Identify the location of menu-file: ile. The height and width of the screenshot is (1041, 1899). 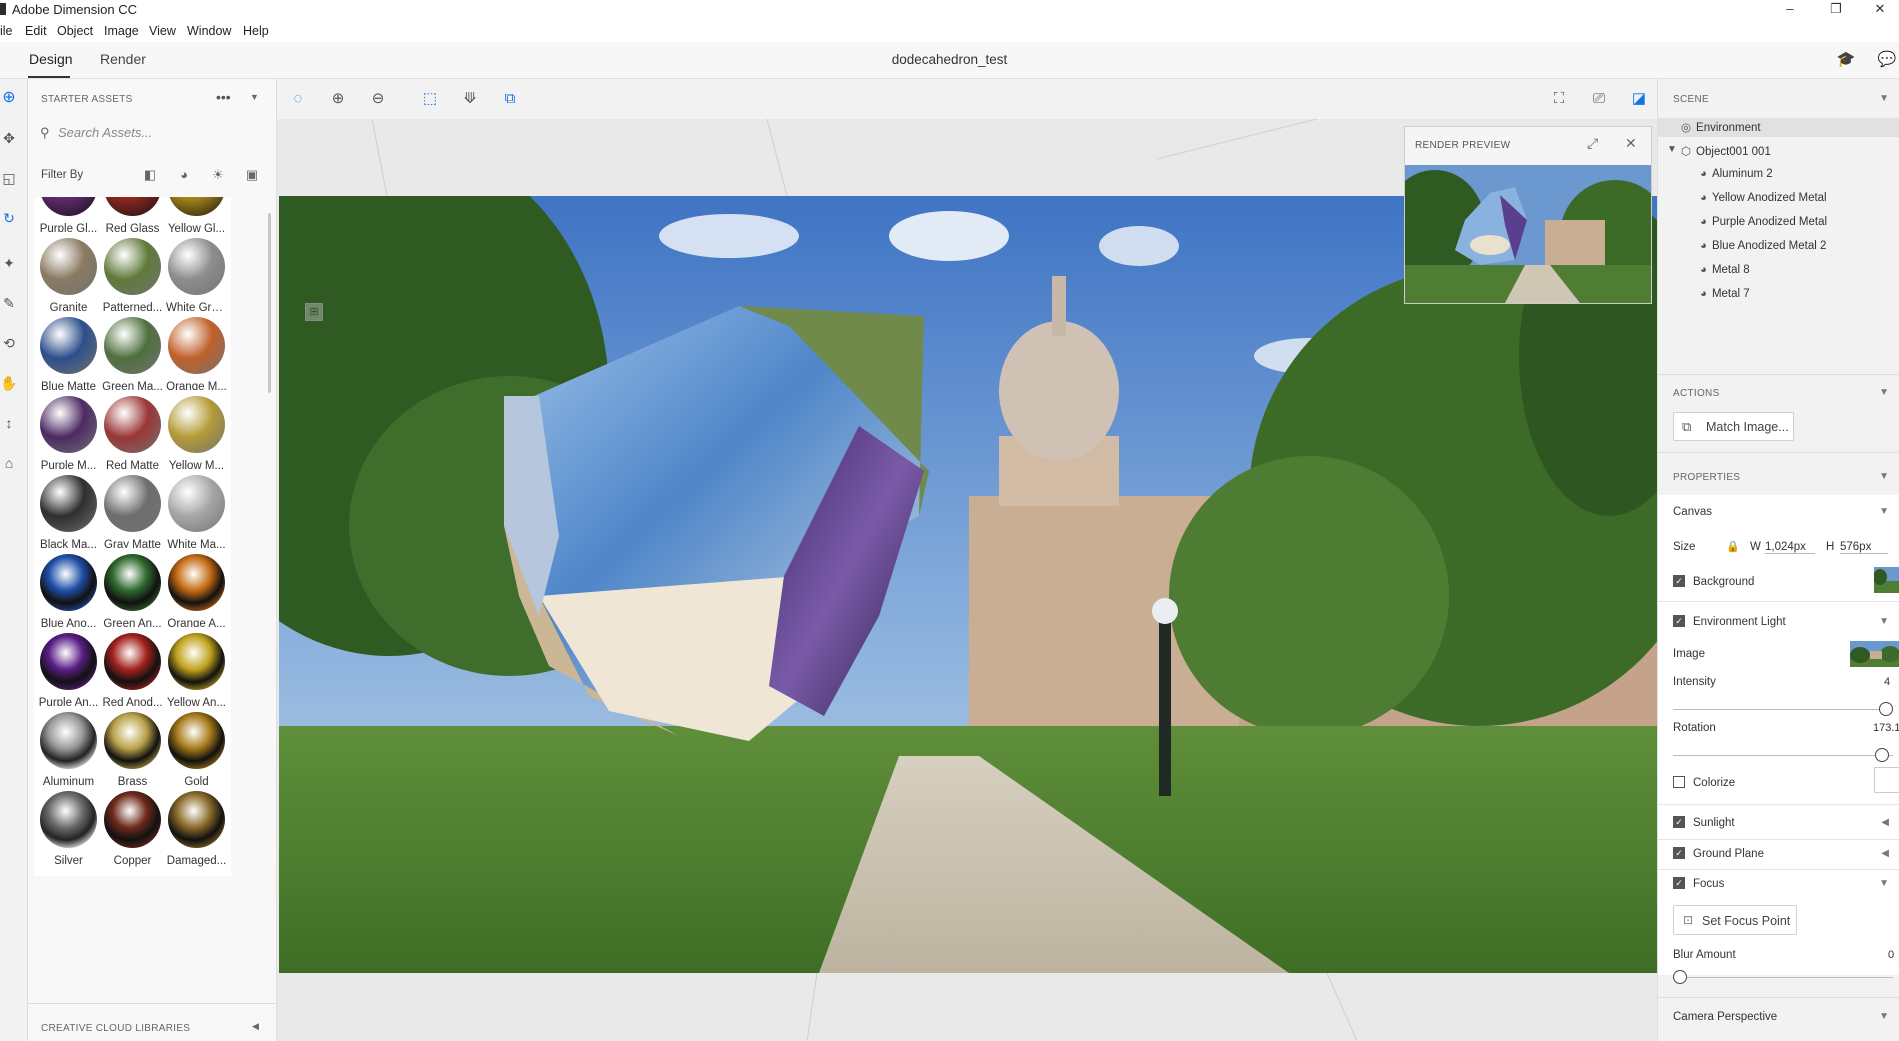
(6, 31).